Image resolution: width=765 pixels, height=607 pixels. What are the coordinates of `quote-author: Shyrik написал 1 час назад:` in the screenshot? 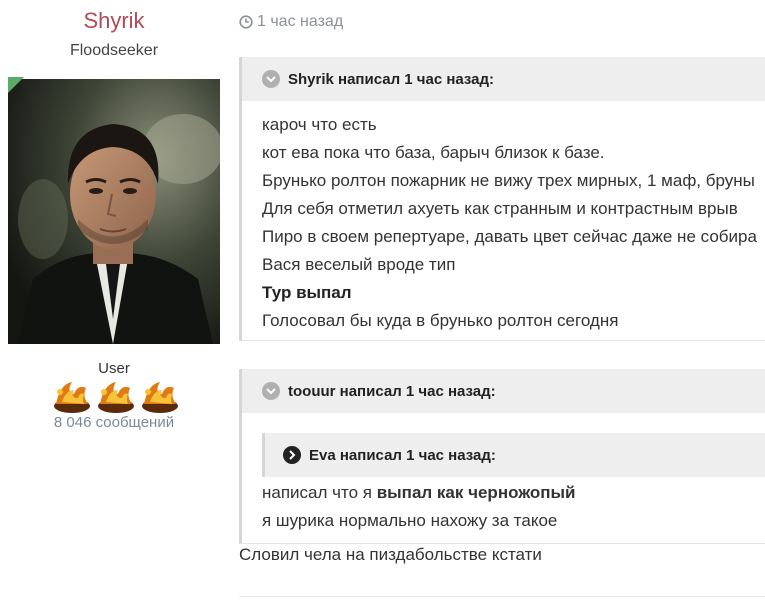 It's located at (391, 79).